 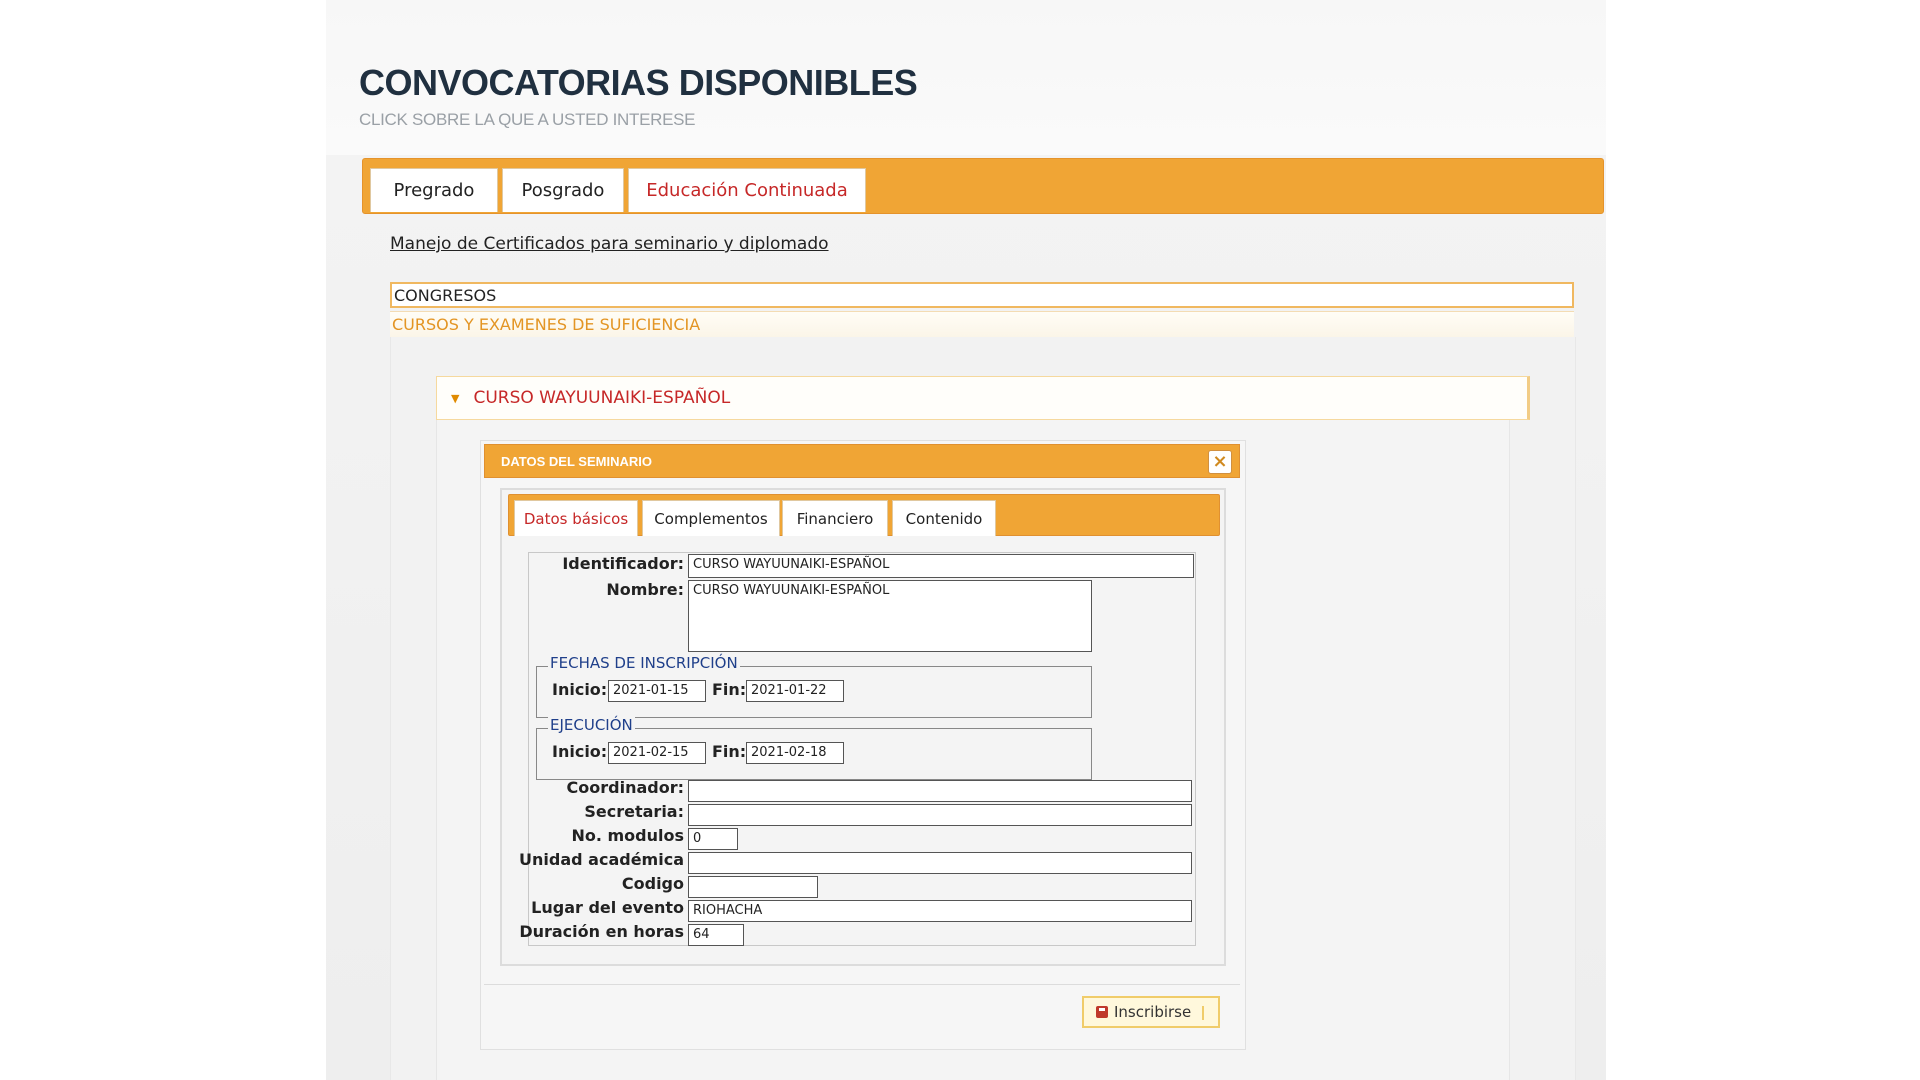 What do you see at coordinates (941, 566) in the screenshot?
I see `identificador-input: CURSO WAYUUNAIKI-ESPAÑOL` at bounding box center [941, 566].